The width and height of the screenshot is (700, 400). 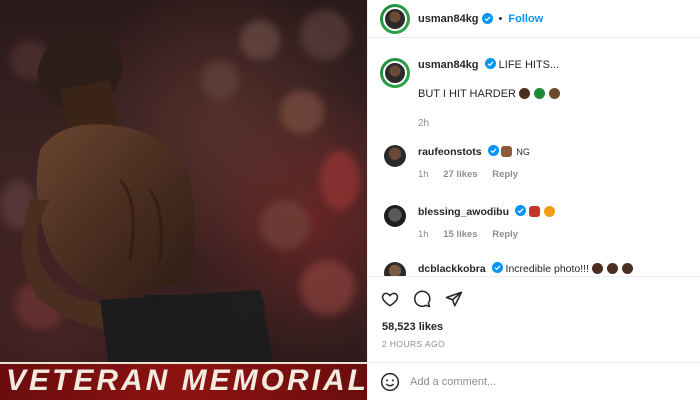 What do you see at coordinates (540, 93) in the screenshot?
I see `green-circle-emoji-icon` at bounding box center [540, 93].